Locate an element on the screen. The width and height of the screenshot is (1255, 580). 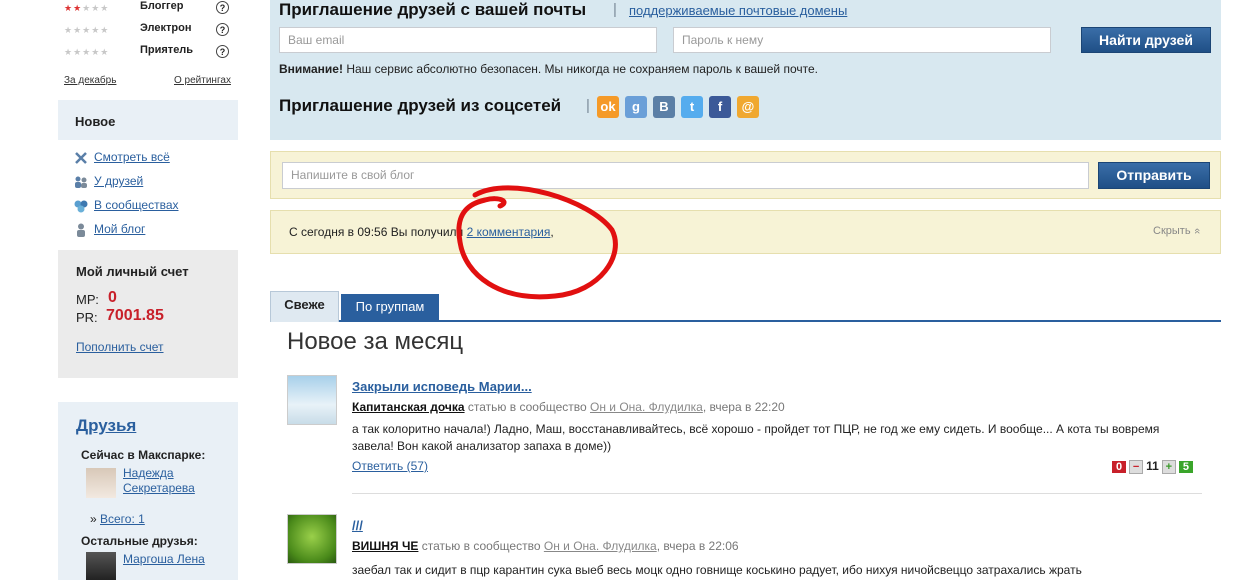
about-ratings-link: О рейтингах is located at coordinates (202, 80).